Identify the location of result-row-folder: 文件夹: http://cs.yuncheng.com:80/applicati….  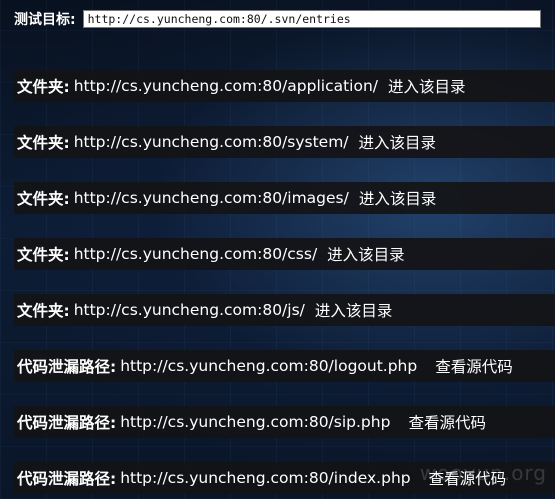
(284, 86).